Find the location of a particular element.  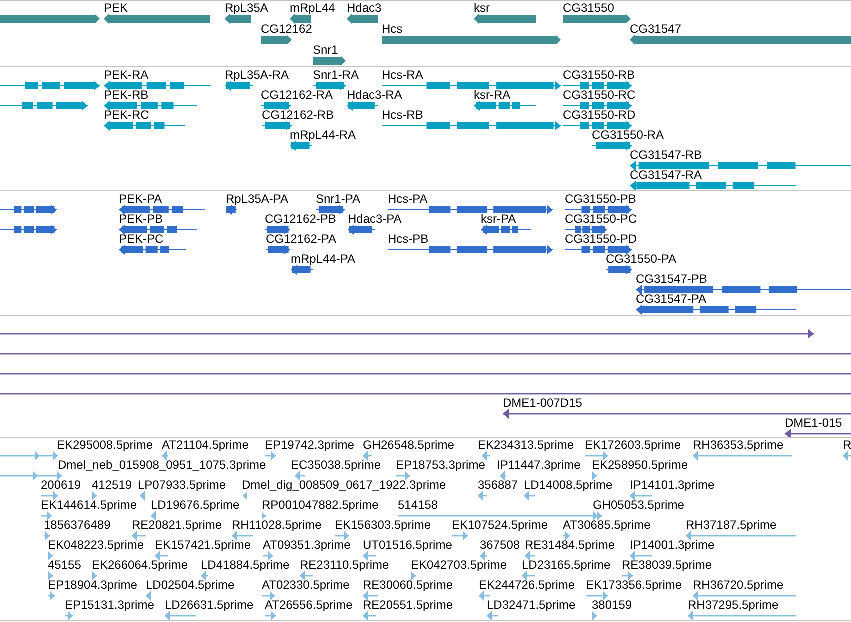

feature-label: CG31547 is located at coordinates (656, 29).